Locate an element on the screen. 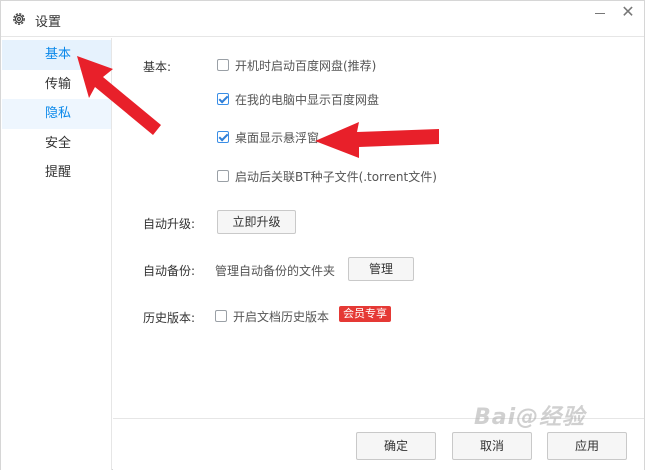 The width and height of the screenshot is (645, 470). option-show-in-computer-label: 在我的电脑中显示百度网盘 is located at coordinates (307, 99).